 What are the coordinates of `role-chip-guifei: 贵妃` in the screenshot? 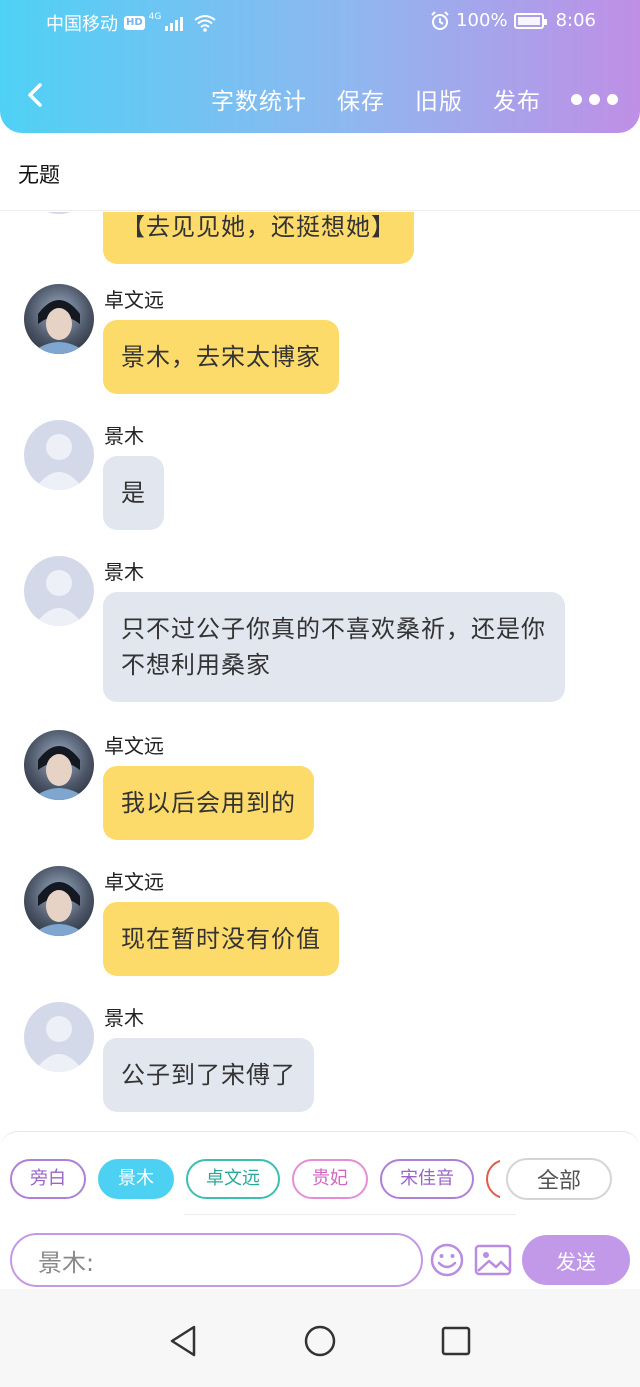 It's located at (330, 1179).